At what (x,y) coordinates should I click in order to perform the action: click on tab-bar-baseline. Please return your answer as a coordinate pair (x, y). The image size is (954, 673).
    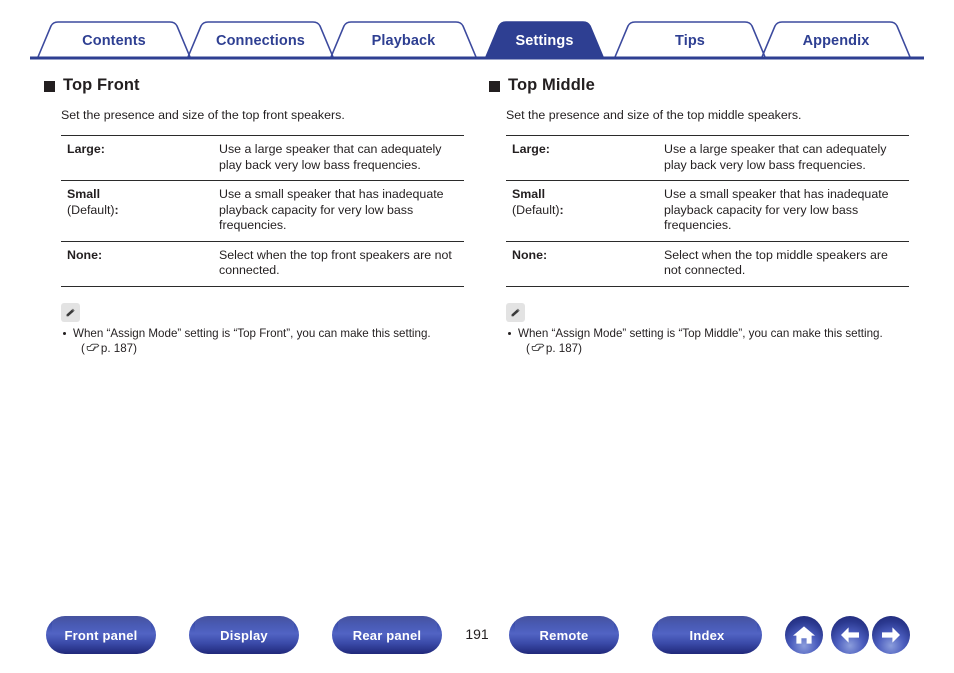
    Looking at the image, I should click on (477, 58).